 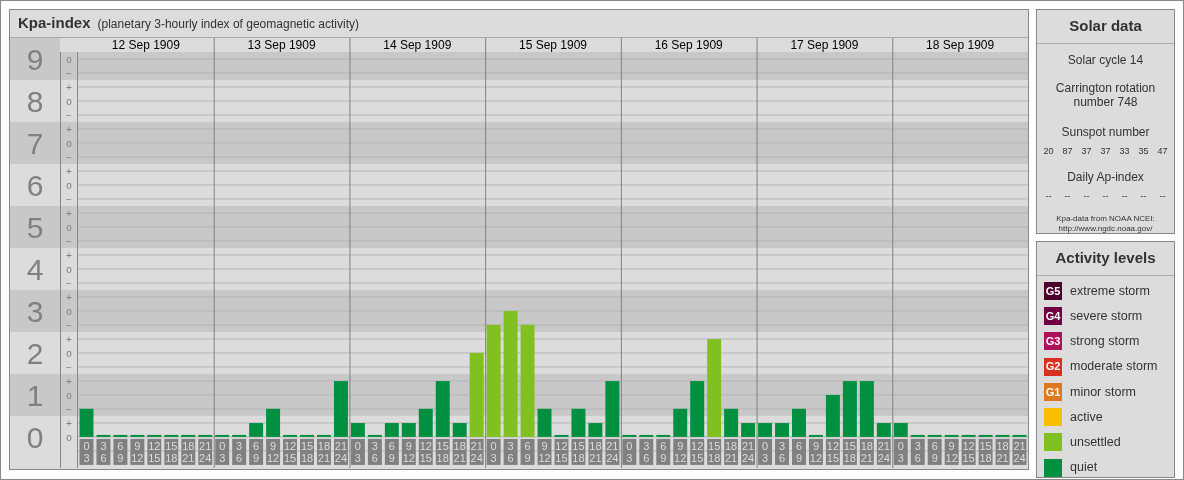 I want to click on level-label: extreme storm, so click(x=1110, y=291).